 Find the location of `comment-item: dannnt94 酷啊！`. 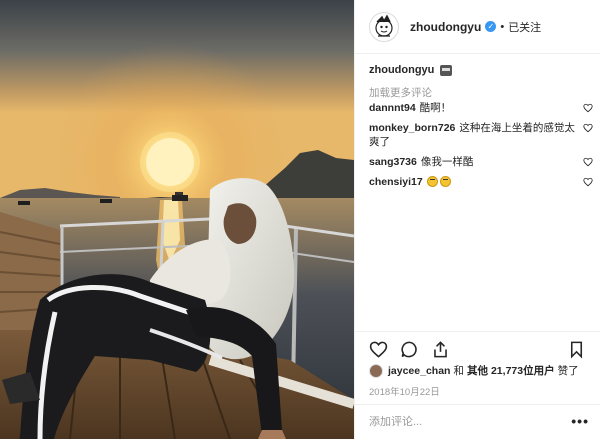

comment-item: dannnt94 酷啊！ is located at coordinates (482, 108).